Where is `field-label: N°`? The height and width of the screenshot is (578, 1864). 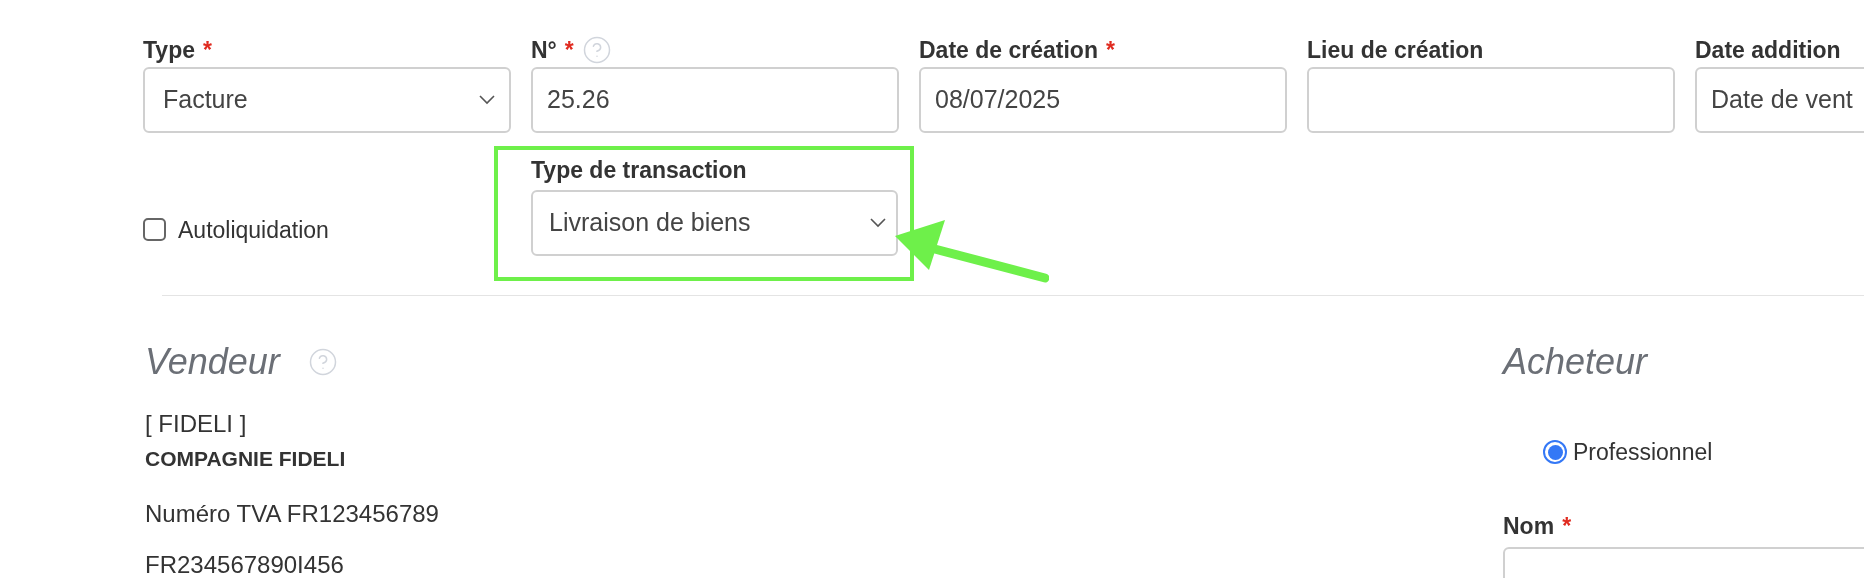 field-label: N° is located at coordinates (544, 50).